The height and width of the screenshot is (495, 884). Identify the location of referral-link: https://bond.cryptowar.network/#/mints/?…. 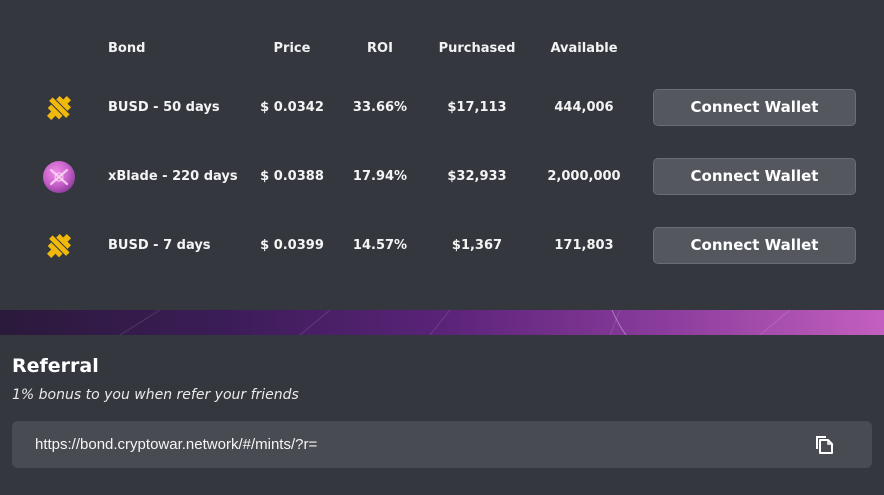
(176, 444).